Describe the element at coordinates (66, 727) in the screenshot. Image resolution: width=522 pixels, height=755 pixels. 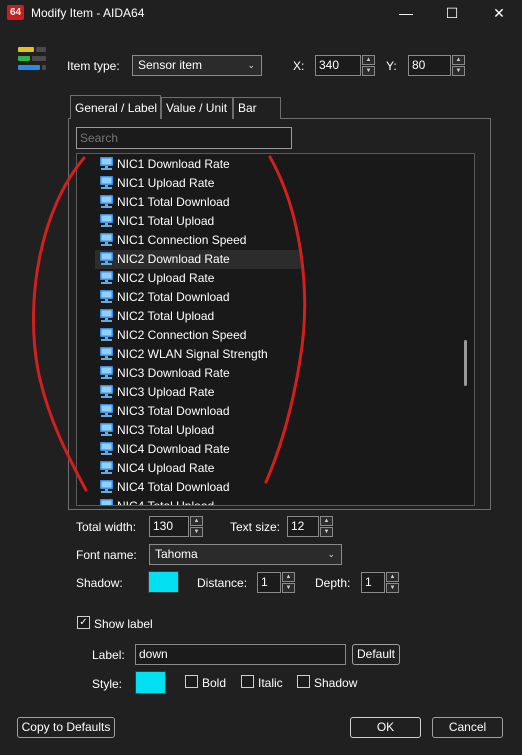
I see `copy-to-defaults-button: Copy to Defaults` at that location.